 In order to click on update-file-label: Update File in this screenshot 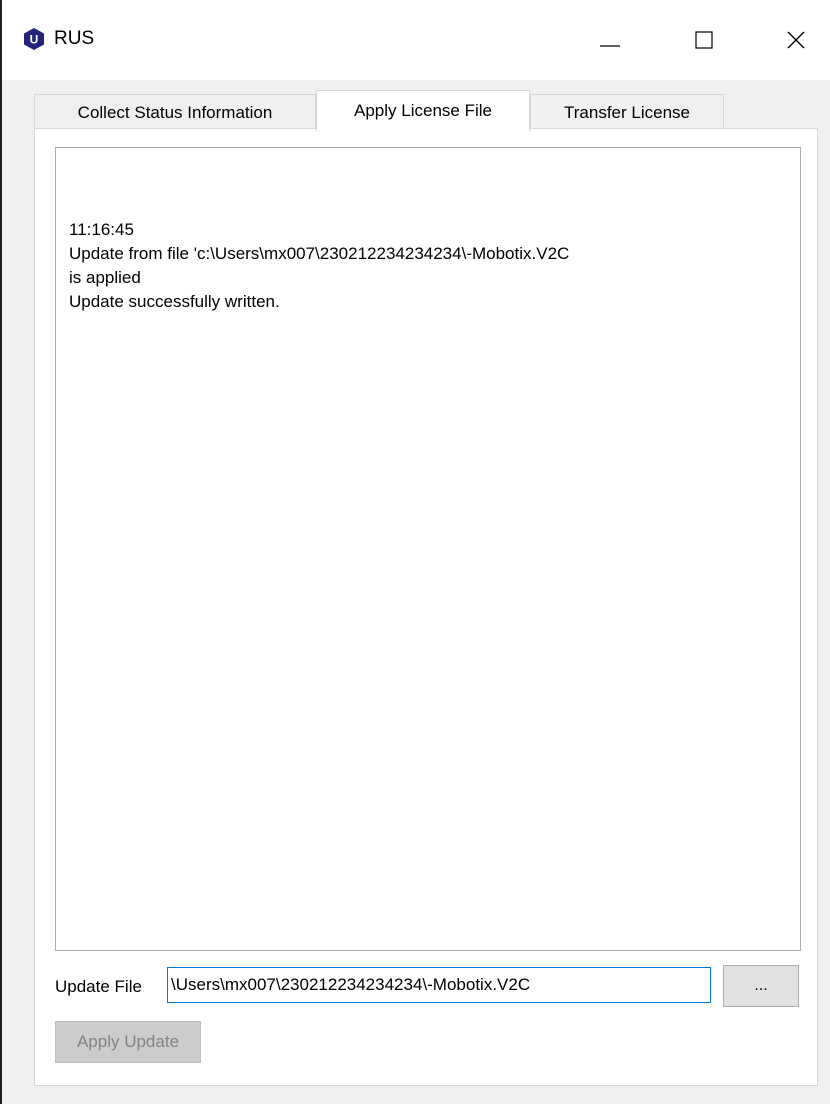, I will do `click(98, 986)`.